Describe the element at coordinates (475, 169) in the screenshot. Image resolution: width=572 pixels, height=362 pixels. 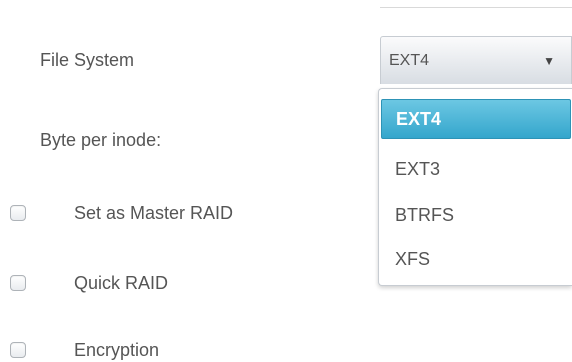
I see `file-system-option-ext3: EXT3` at that location.